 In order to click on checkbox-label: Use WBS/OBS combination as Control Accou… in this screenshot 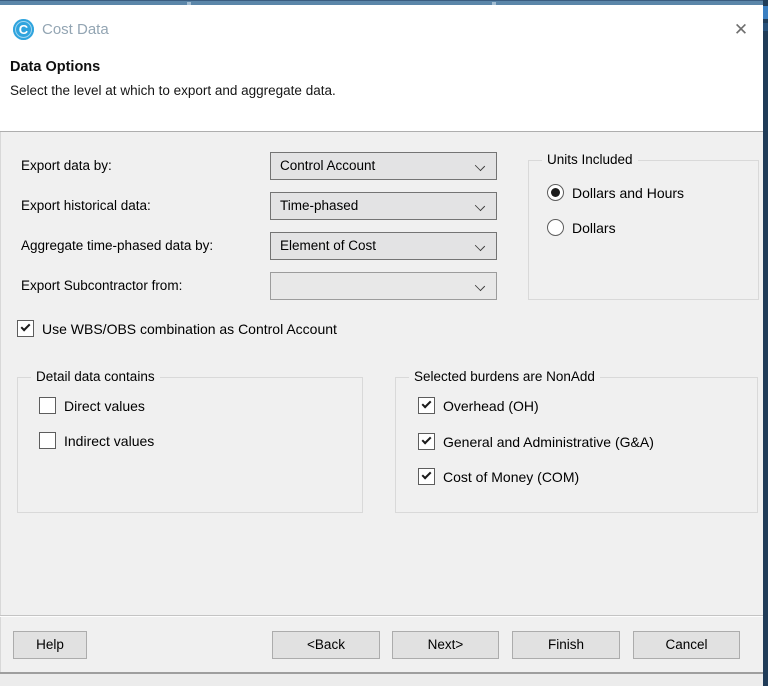, I will do `click(189, 328)`.